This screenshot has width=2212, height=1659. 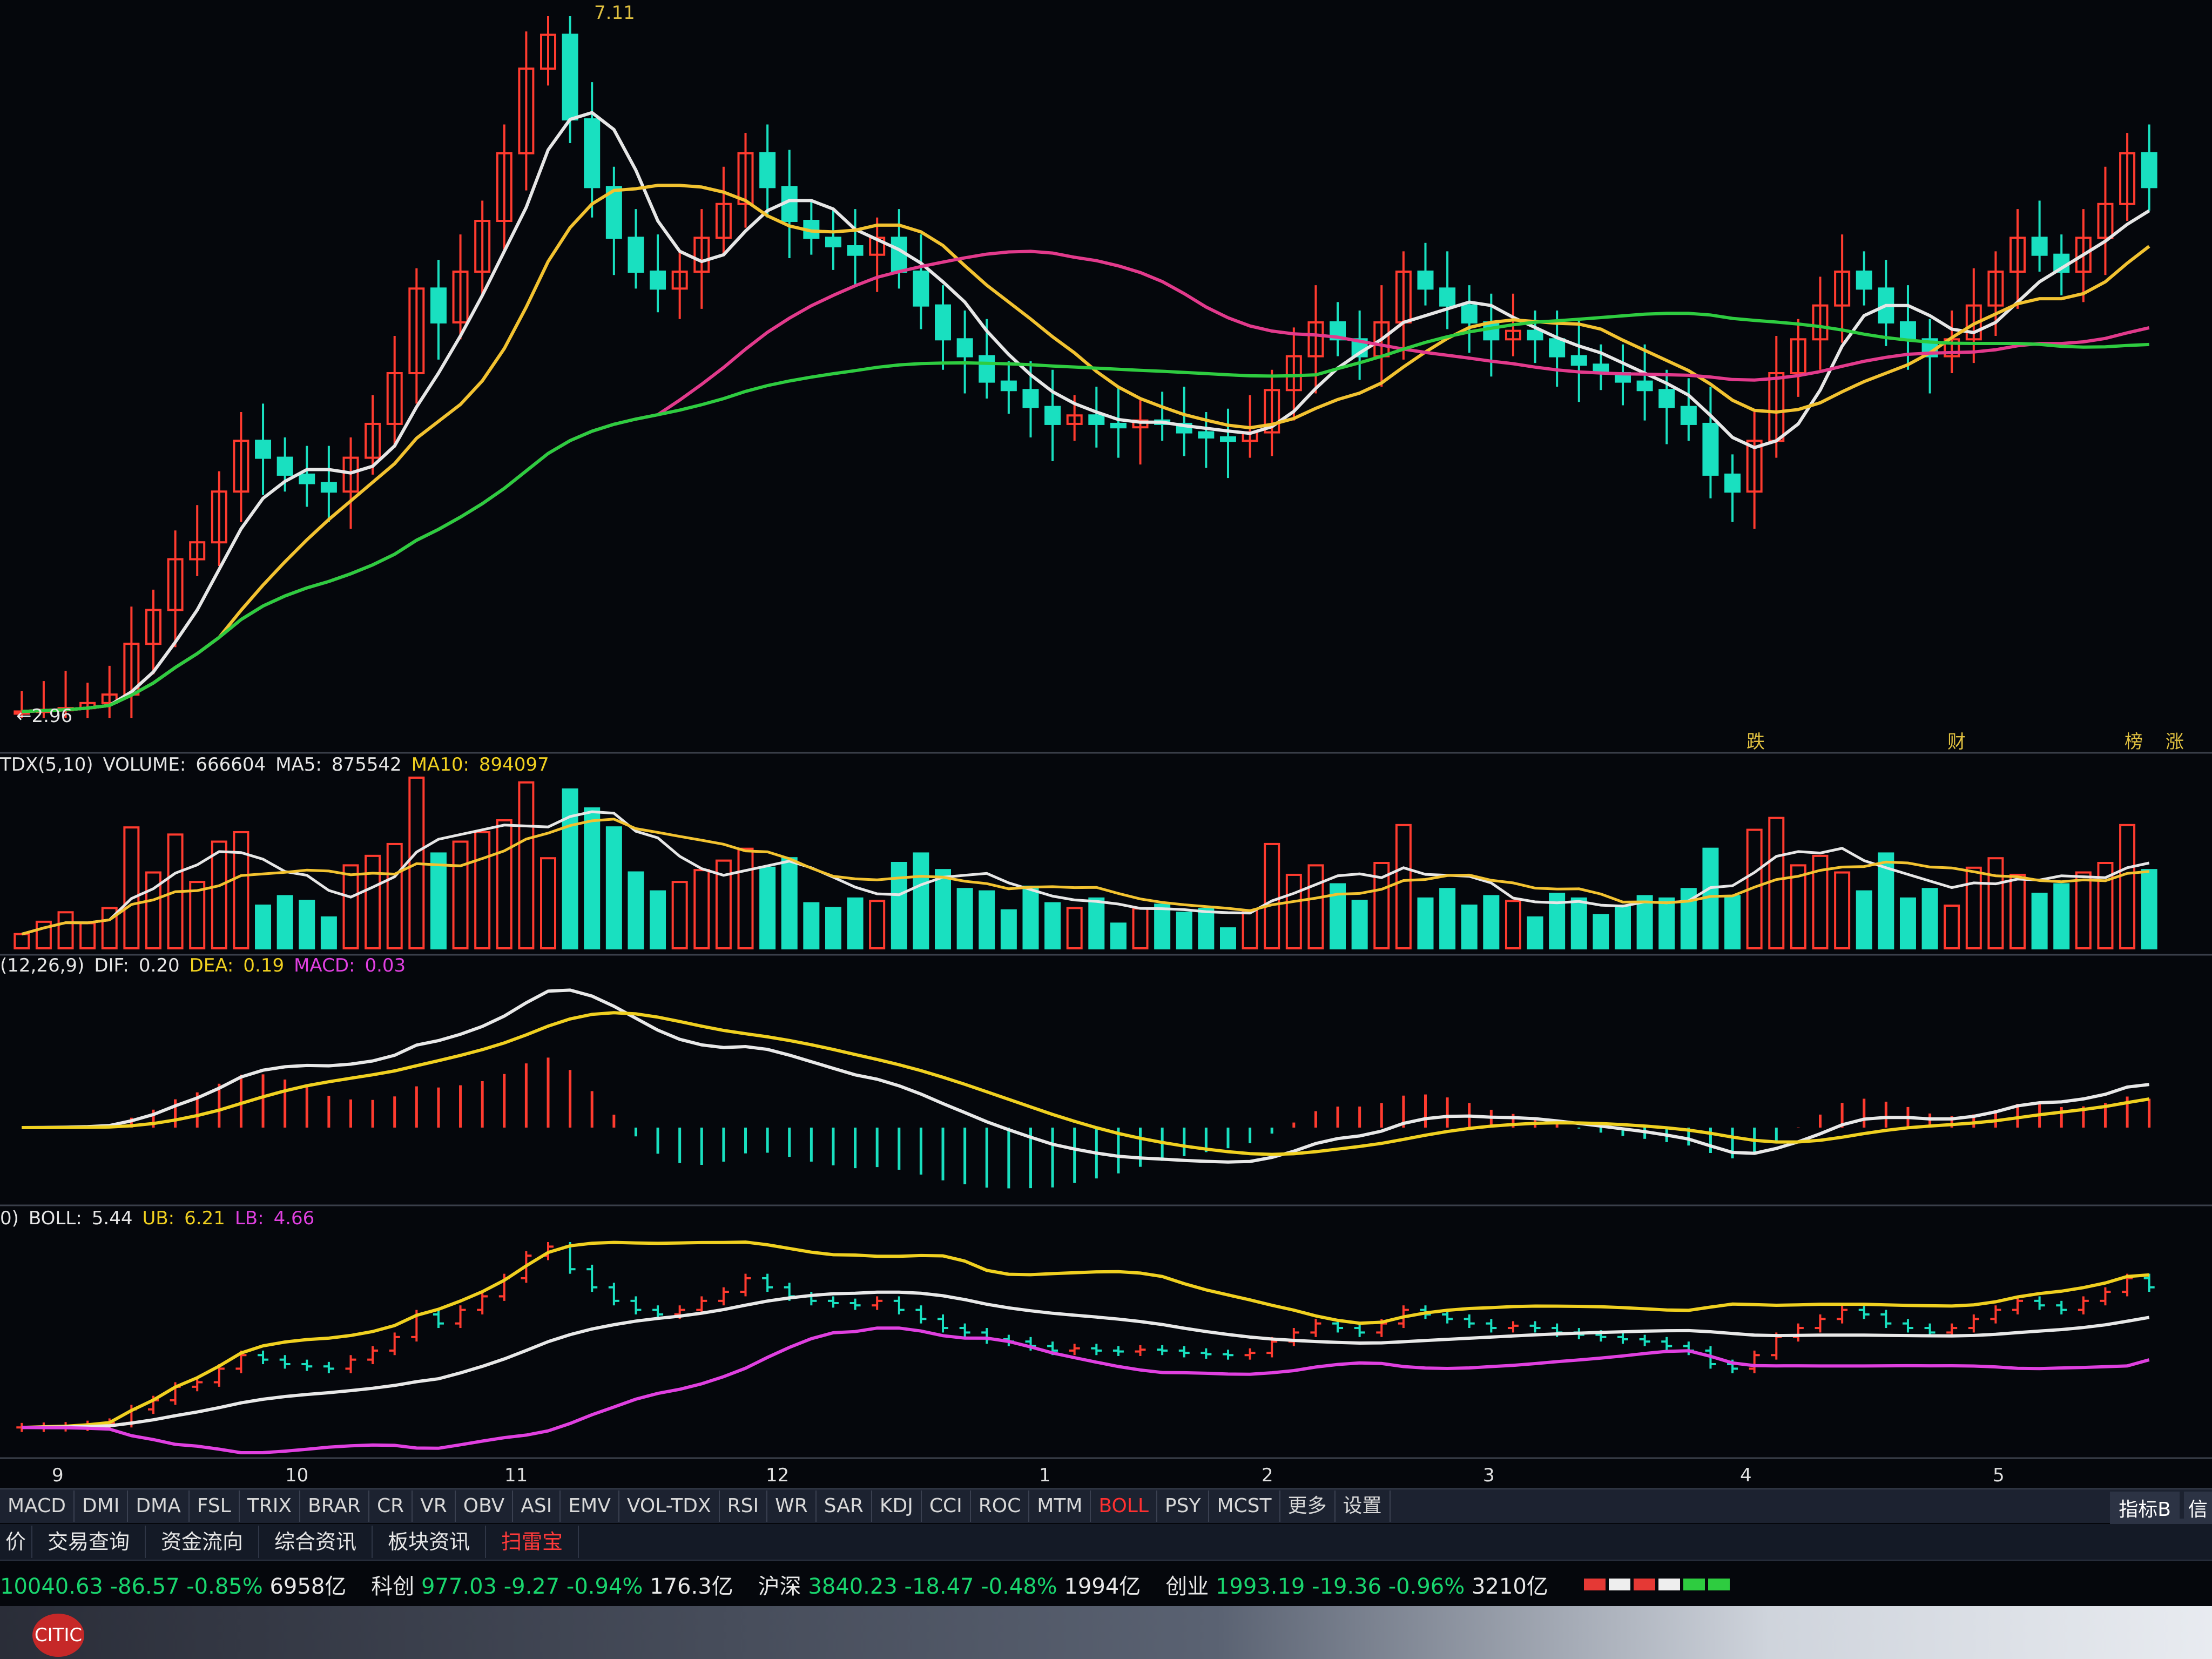 I want to click on tab-vol-tdx: VOL-TDX, so click(x=669, y=1506).